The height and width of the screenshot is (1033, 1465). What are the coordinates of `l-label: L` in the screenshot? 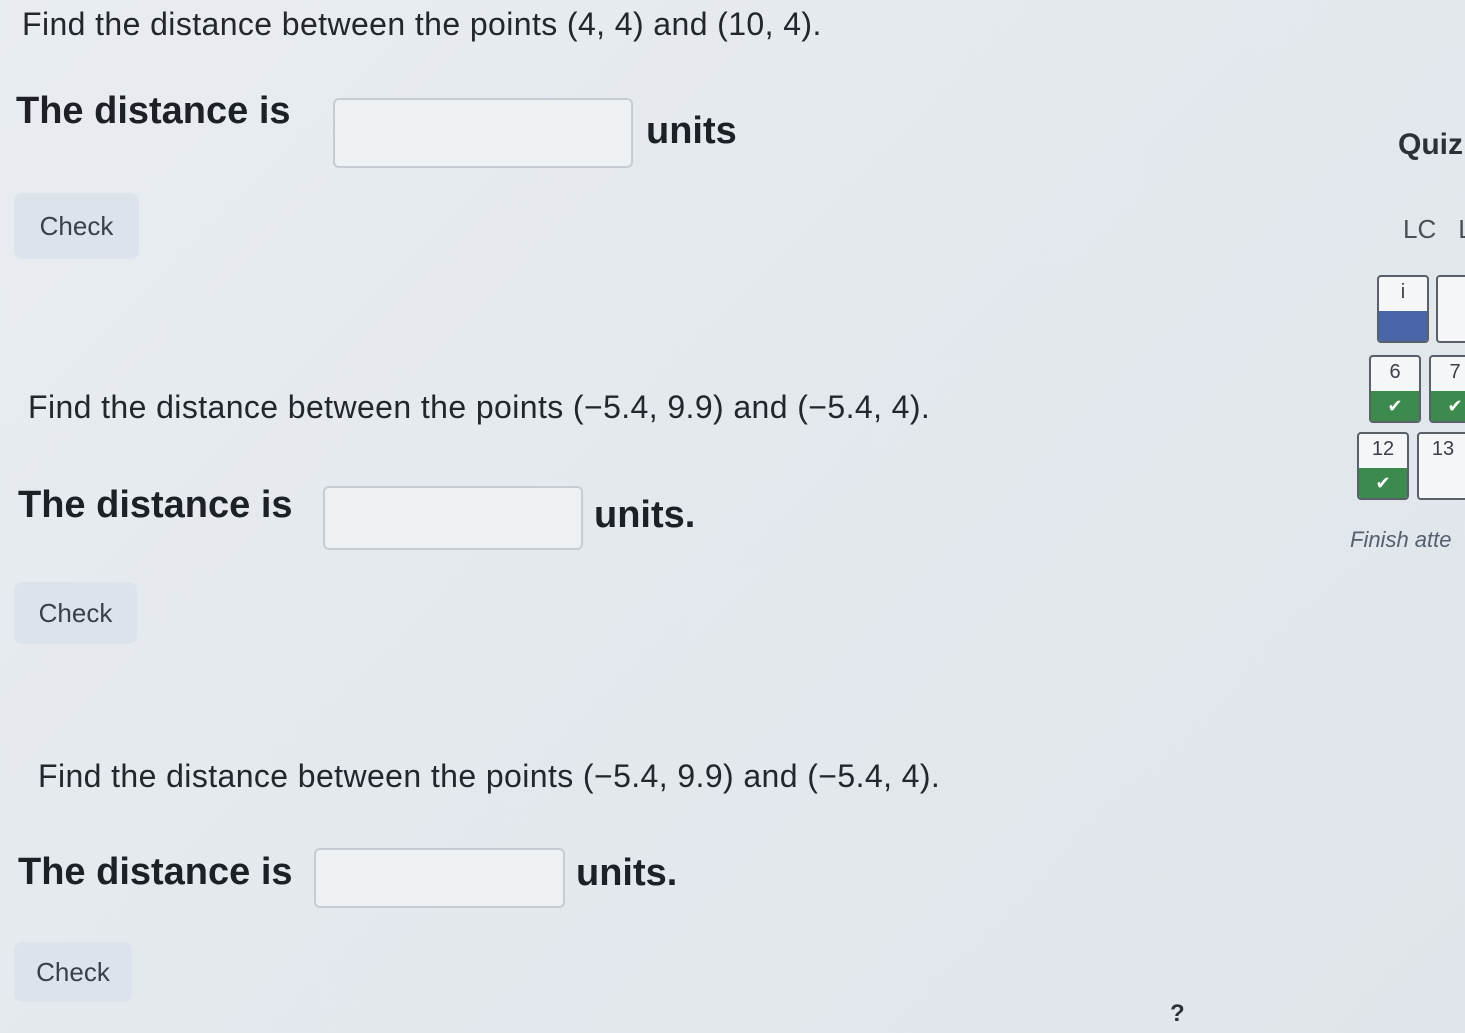 It's located at (1461, 229).